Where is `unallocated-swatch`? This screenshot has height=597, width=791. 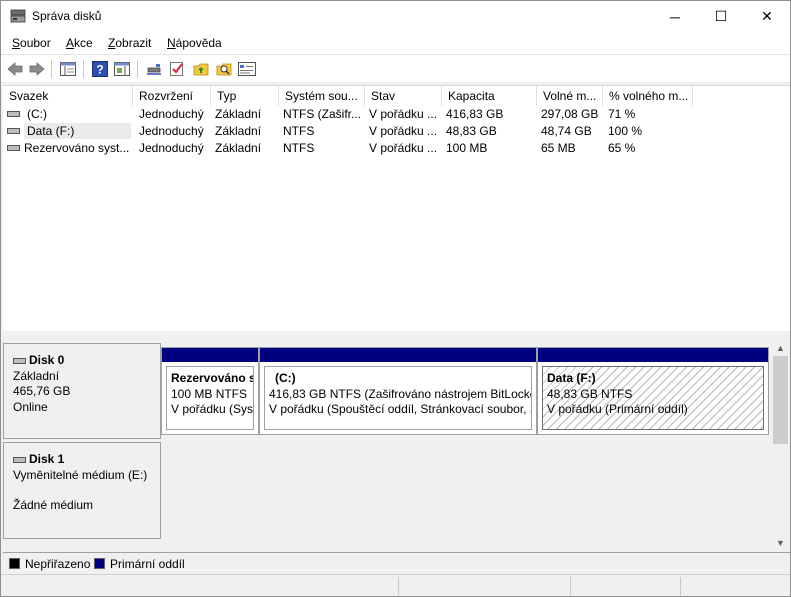 unallocated-swatch is located at coordinates (14, 563).